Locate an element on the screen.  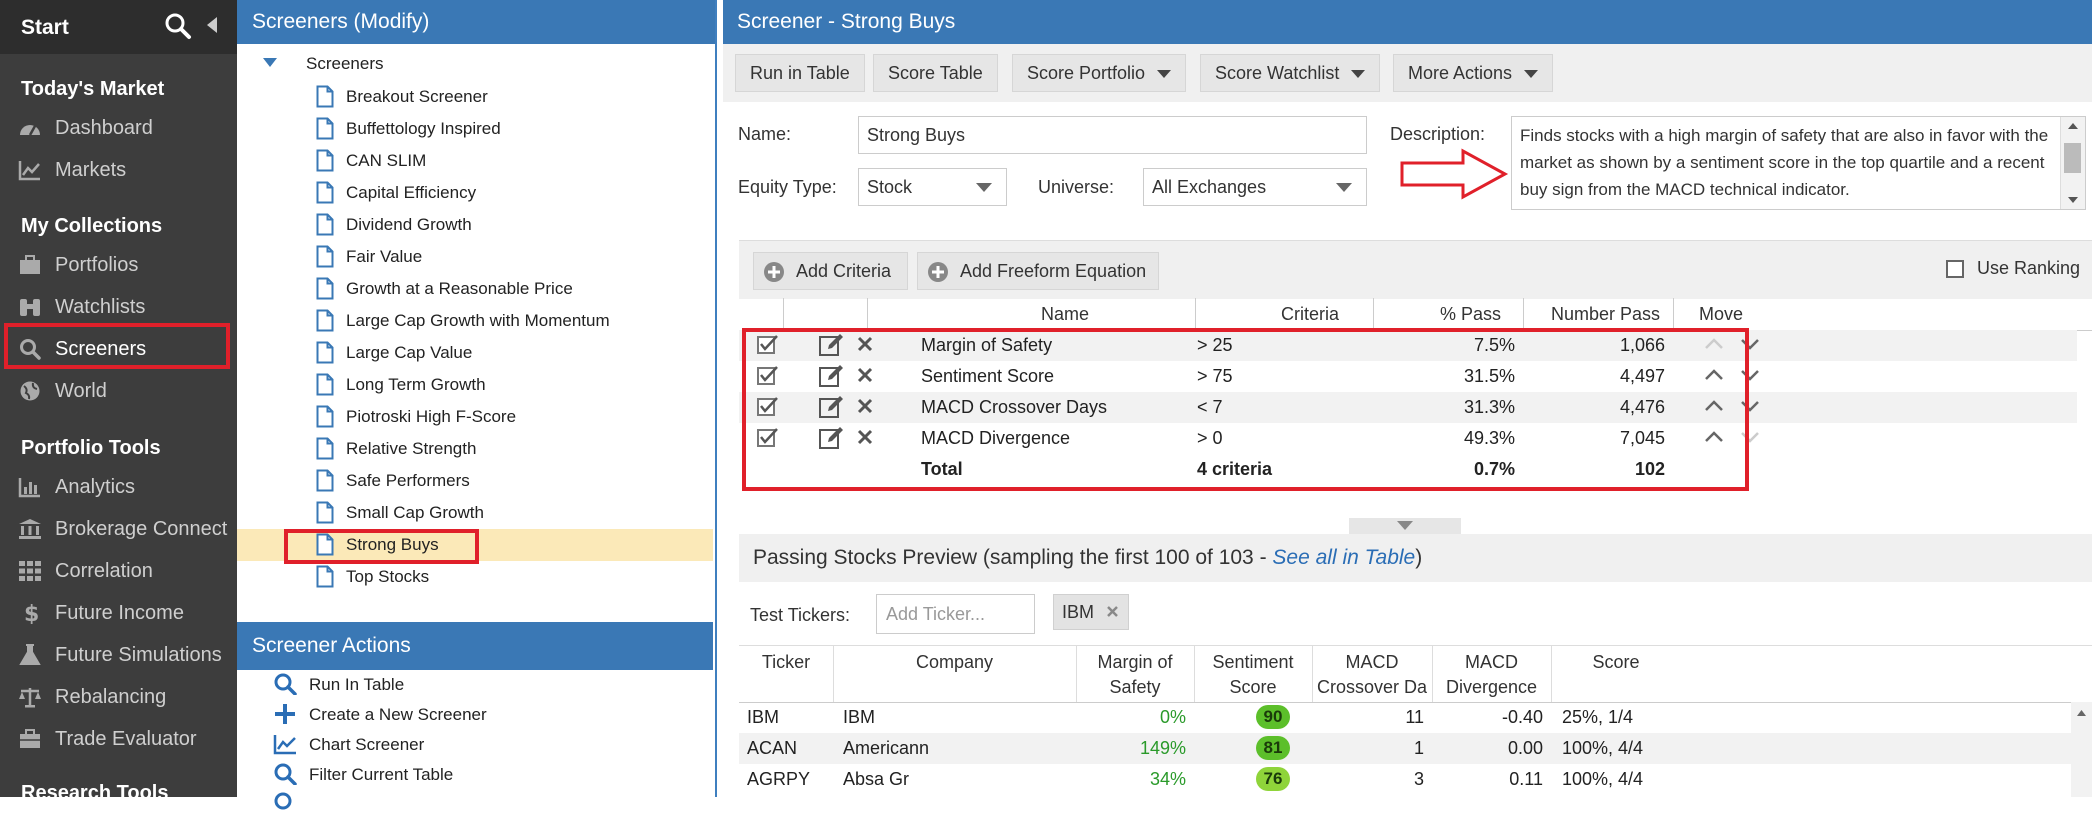
description-scrollbar is located at coordinates (2072, 163).